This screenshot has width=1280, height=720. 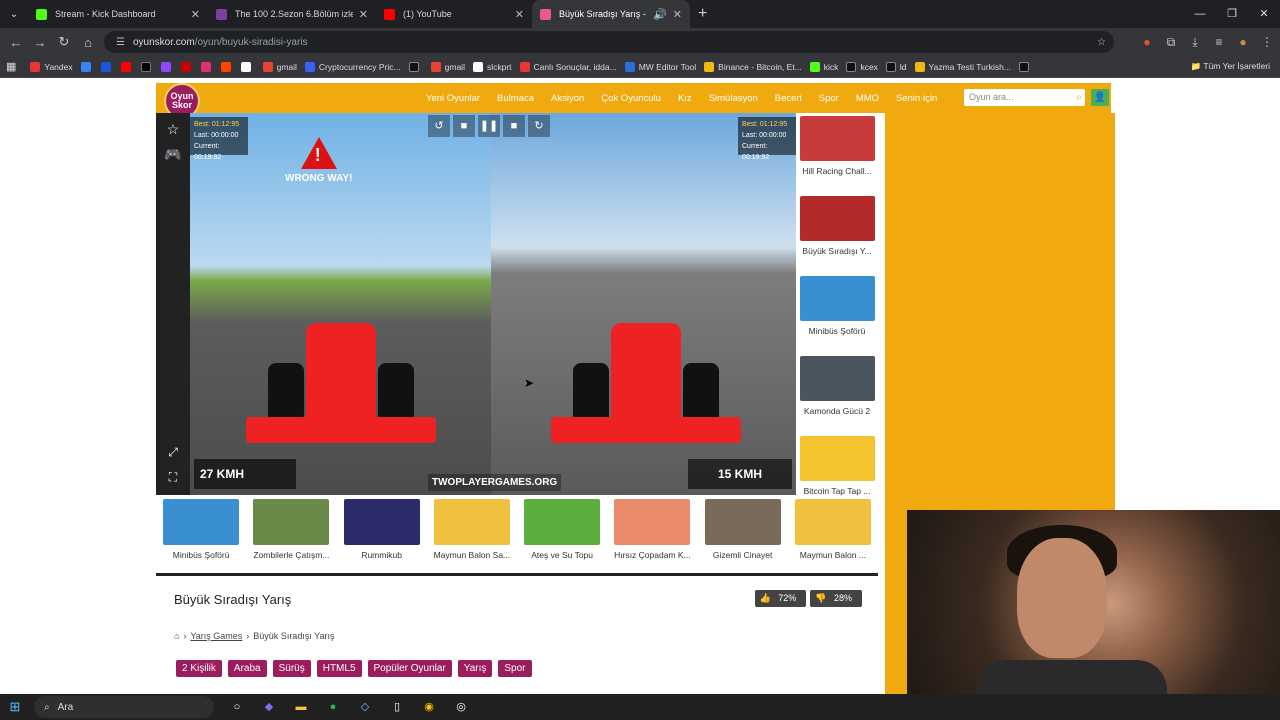 I want to click on bookmark-kcex: kcex, so click(x=862, y=66).